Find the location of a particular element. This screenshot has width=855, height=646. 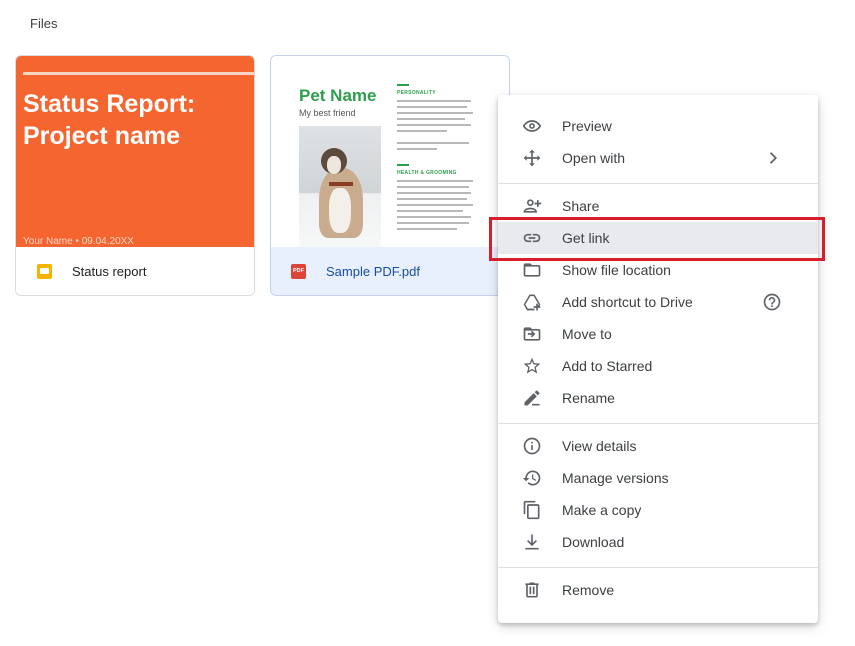

dog-photo is located at coordinates (340, 186).